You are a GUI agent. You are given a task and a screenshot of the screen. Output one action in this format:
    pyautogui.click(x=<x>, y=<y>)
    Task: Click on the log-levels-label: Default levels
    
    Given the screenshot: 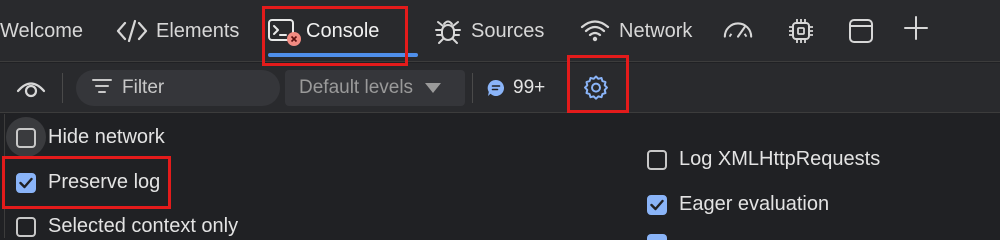 What is the action you would take?
    pyautogui.click(x=356, y=87)
    